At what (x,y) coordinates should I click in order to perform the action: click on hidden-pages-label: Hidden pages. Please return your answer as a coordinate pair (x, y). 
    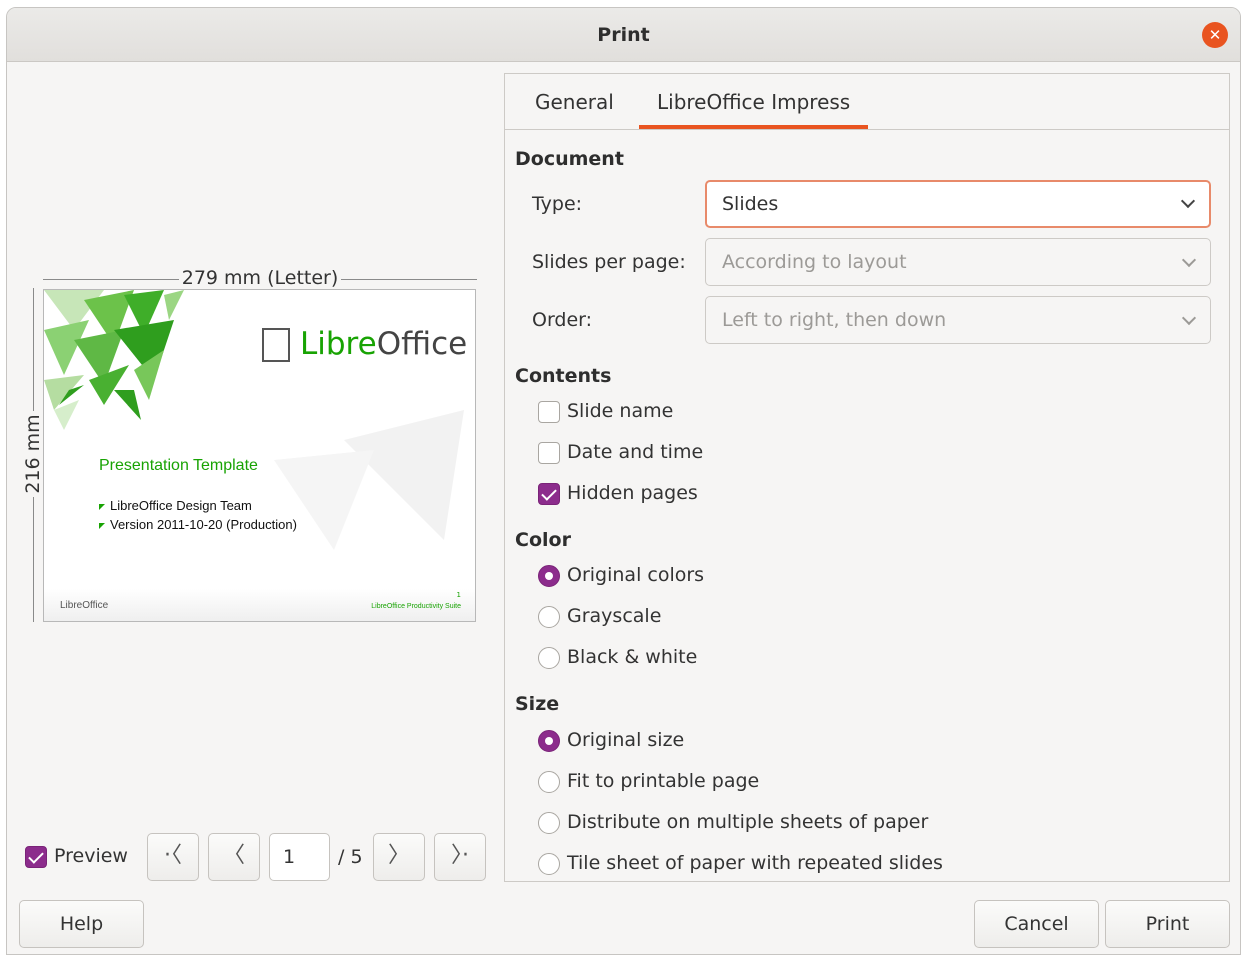
    Looking at the image, I should click on (632, 493).